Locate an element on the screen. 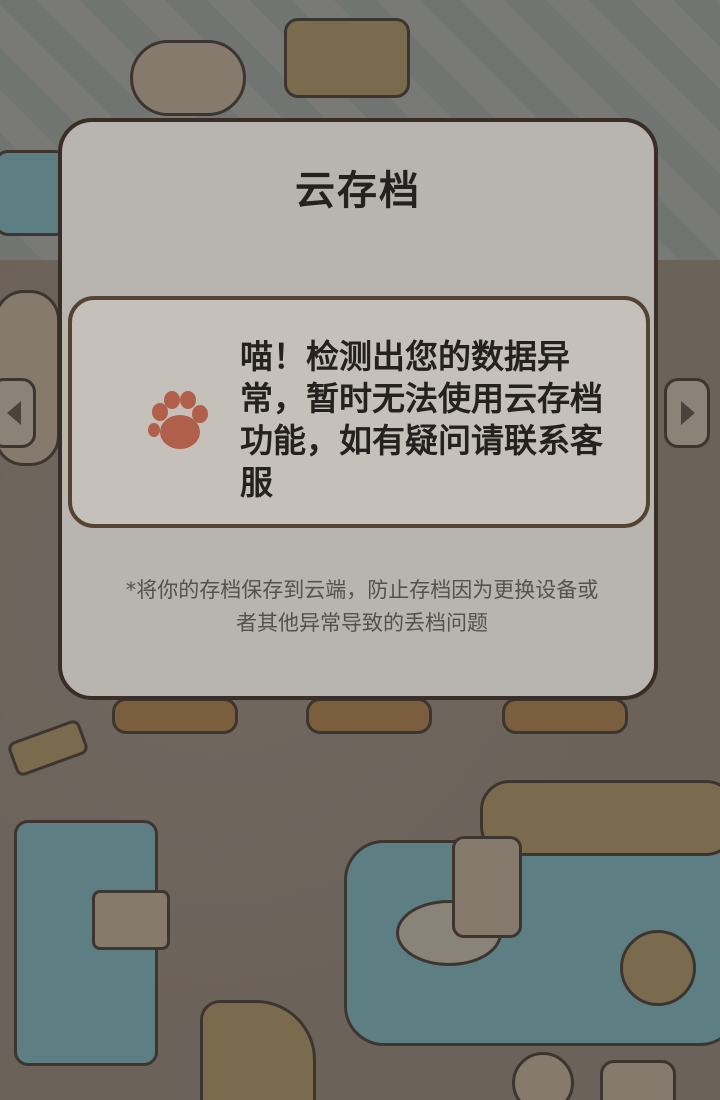 This screenshot has height=1100, width=720. scroll-right-button is located at coordinates (687, 413).